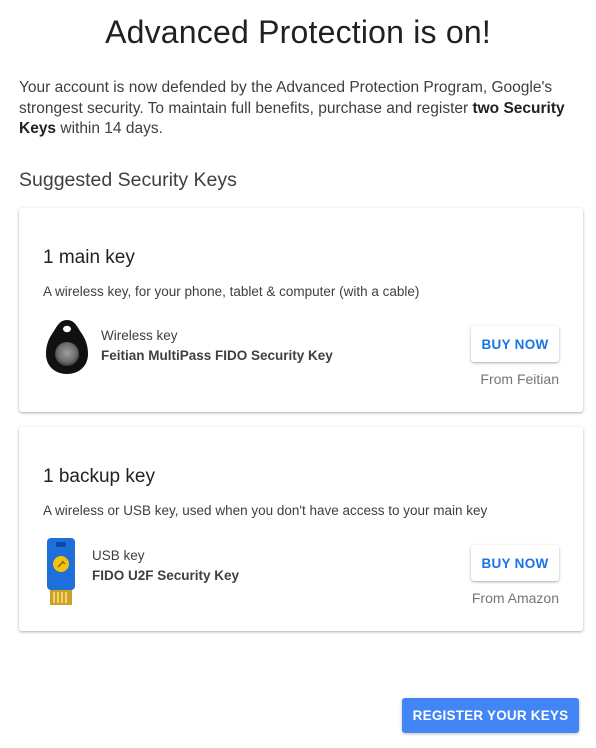  What do you see at coordinates (139, 335) in the screenshot?
I see `key-type-label: Wireless key` at bounding box center [139, 335].